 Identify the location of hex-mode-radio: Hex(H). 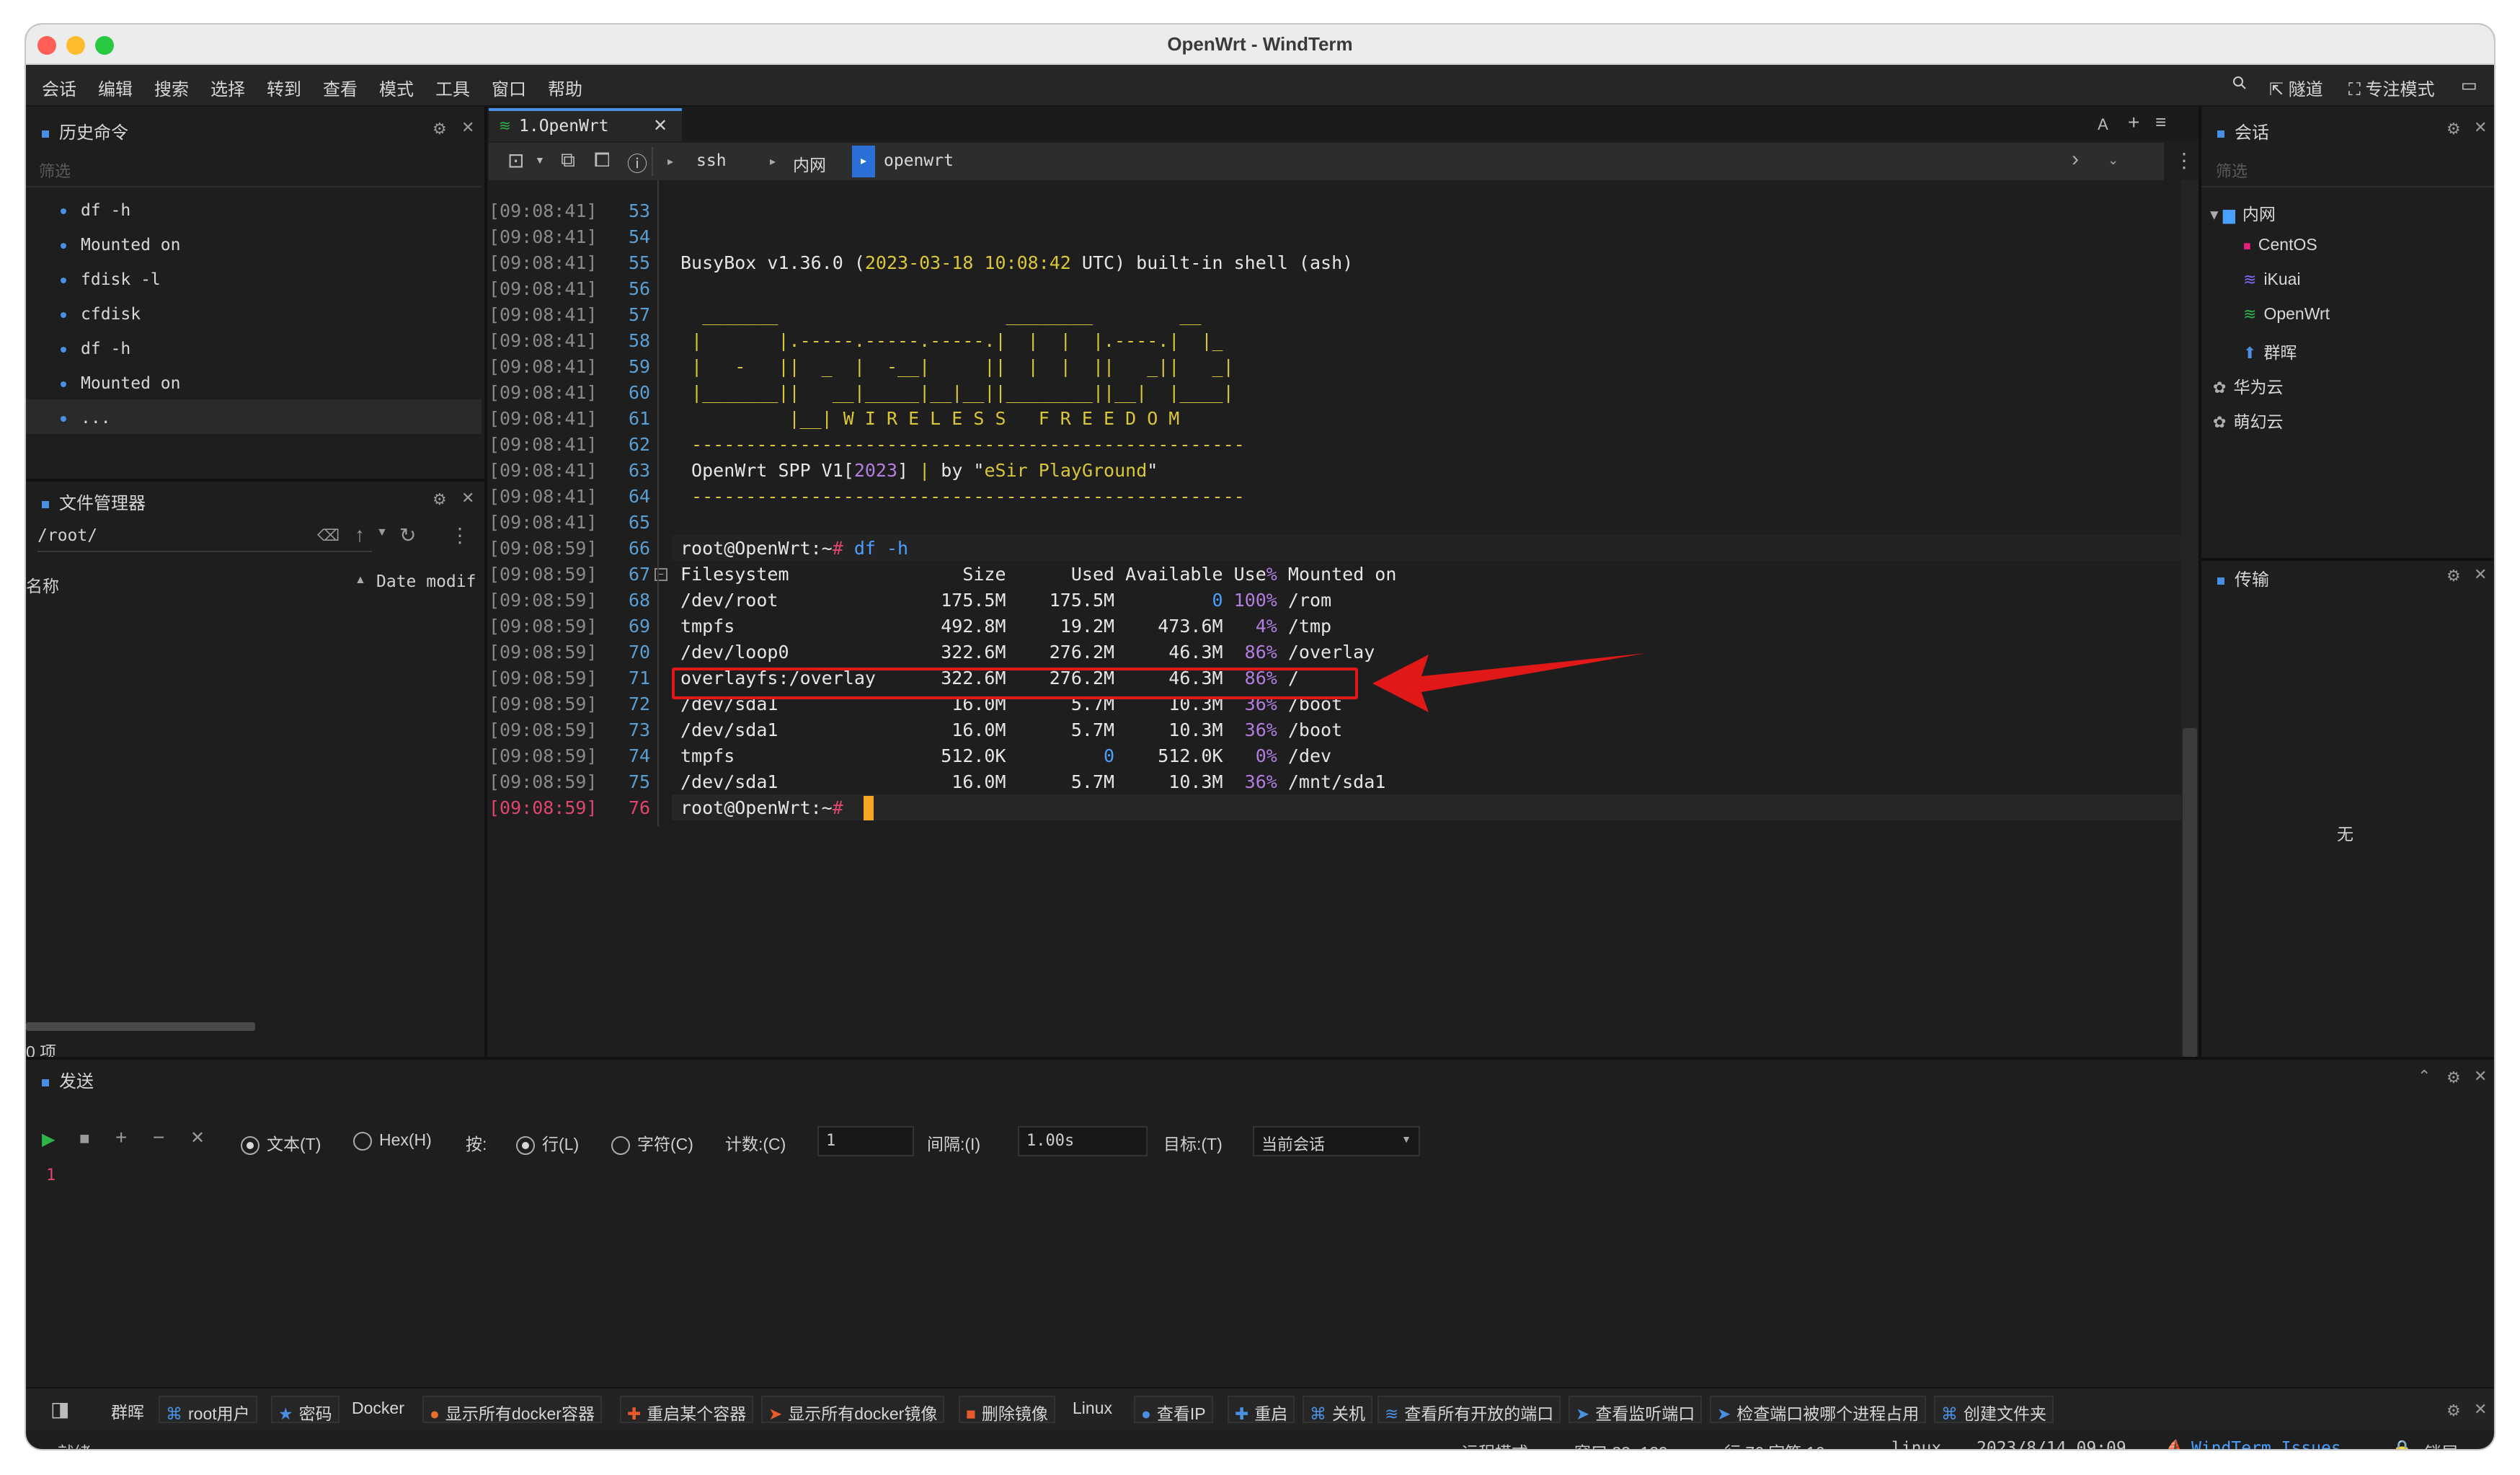
(392, 1140).